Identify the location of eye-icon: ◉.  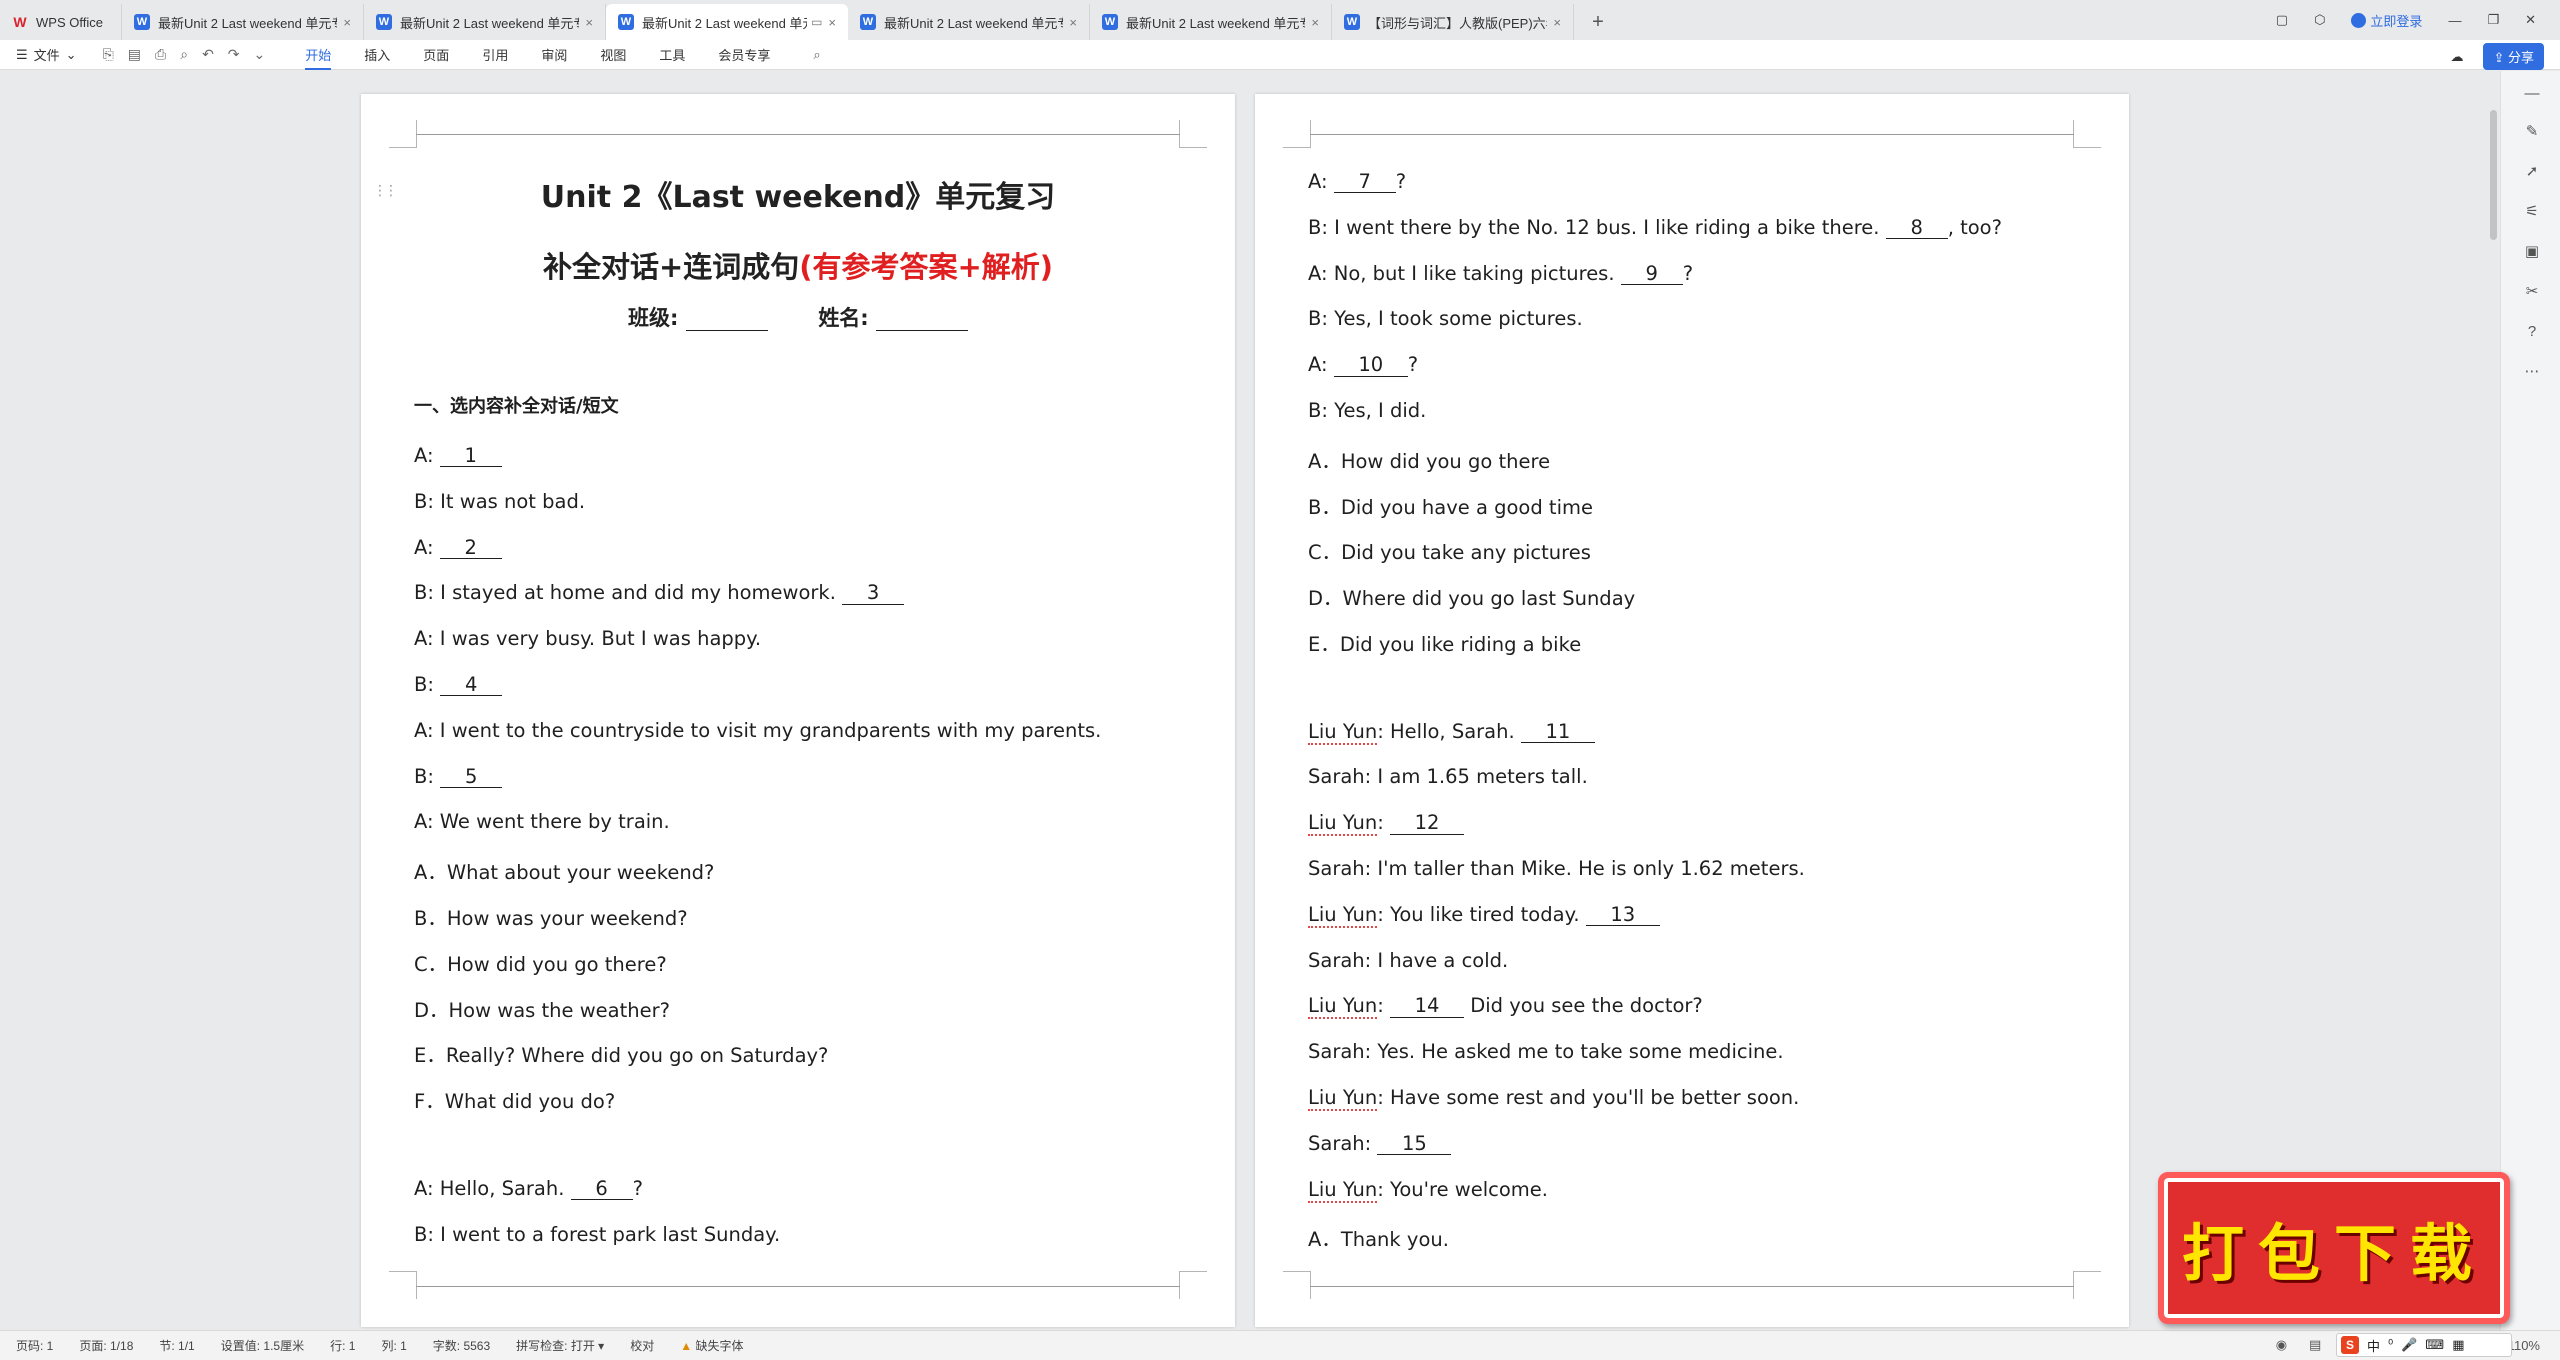
(2281, 1345).